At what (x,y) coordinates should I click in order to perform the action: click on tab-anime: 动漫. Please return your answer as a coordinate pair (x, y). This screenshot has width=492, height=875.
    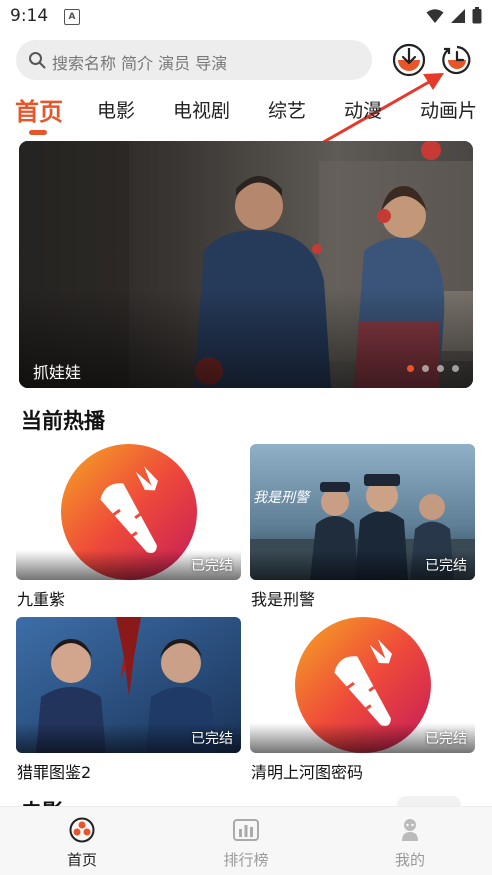
    Looking at the image, I should click on (363, 109).